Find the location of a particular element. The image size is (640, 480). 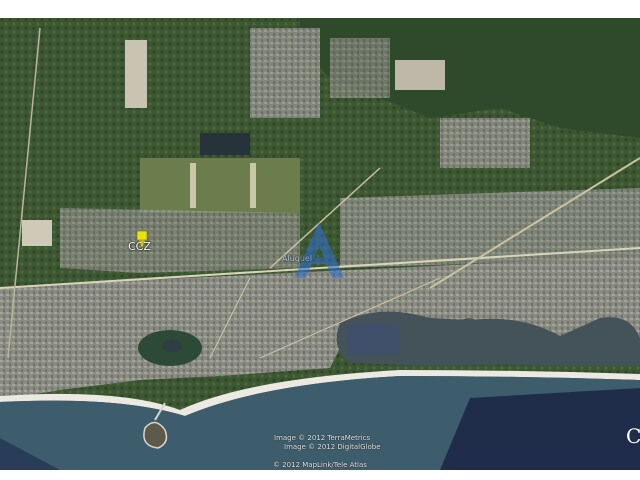

imagery-credit: Image © 2012 DigitalGlobe is located at coordinates (332, 447).